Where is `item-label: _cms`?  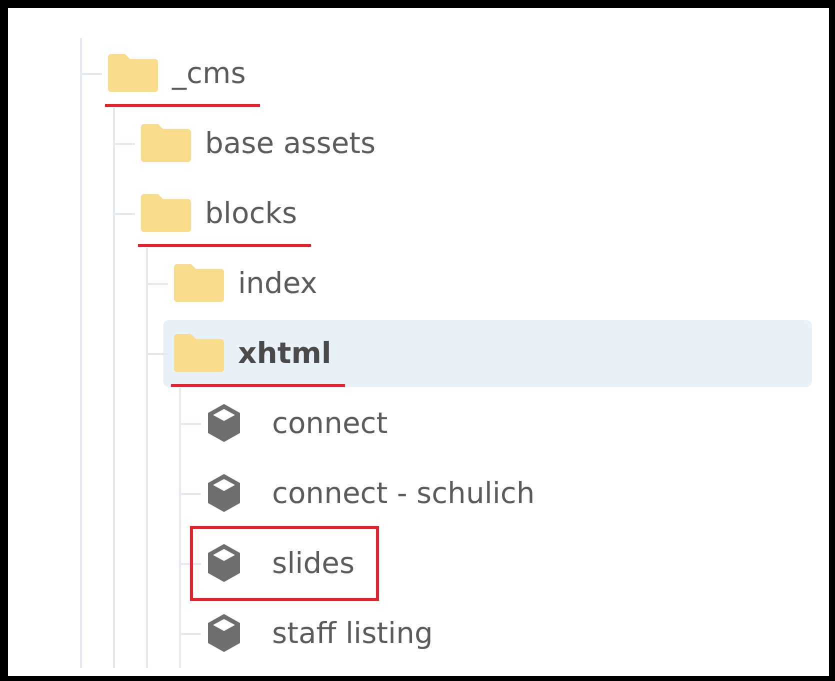
item-label: _cms is located at coordinates (209, 73).